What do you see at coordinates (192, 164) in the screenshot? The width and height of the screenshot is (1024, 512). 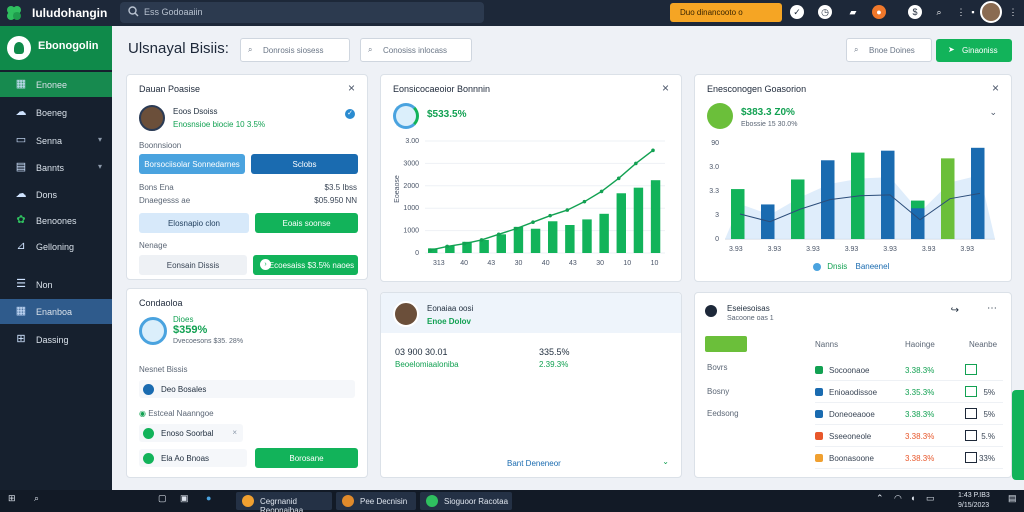 I see `primary-button: Borsociisolar Sonnedarnes` at bounding box center [192, 164].